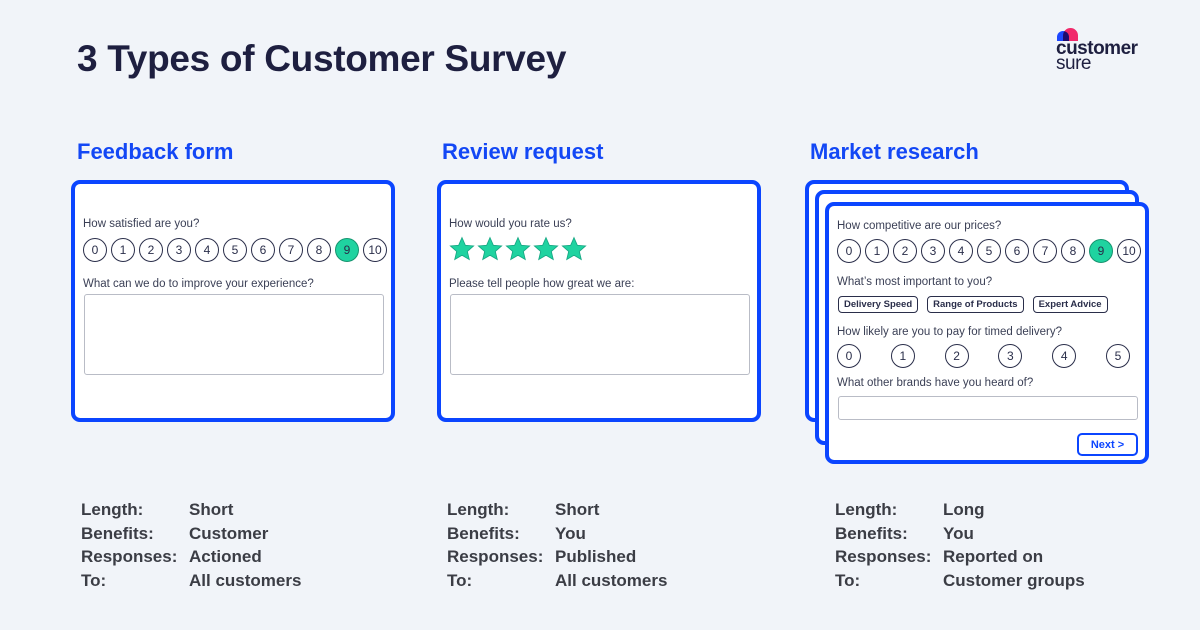 Image resolution: width=1200 pixels, height=630 pixels. I want to click on satisfaction-option: 1, so click(123, 250).